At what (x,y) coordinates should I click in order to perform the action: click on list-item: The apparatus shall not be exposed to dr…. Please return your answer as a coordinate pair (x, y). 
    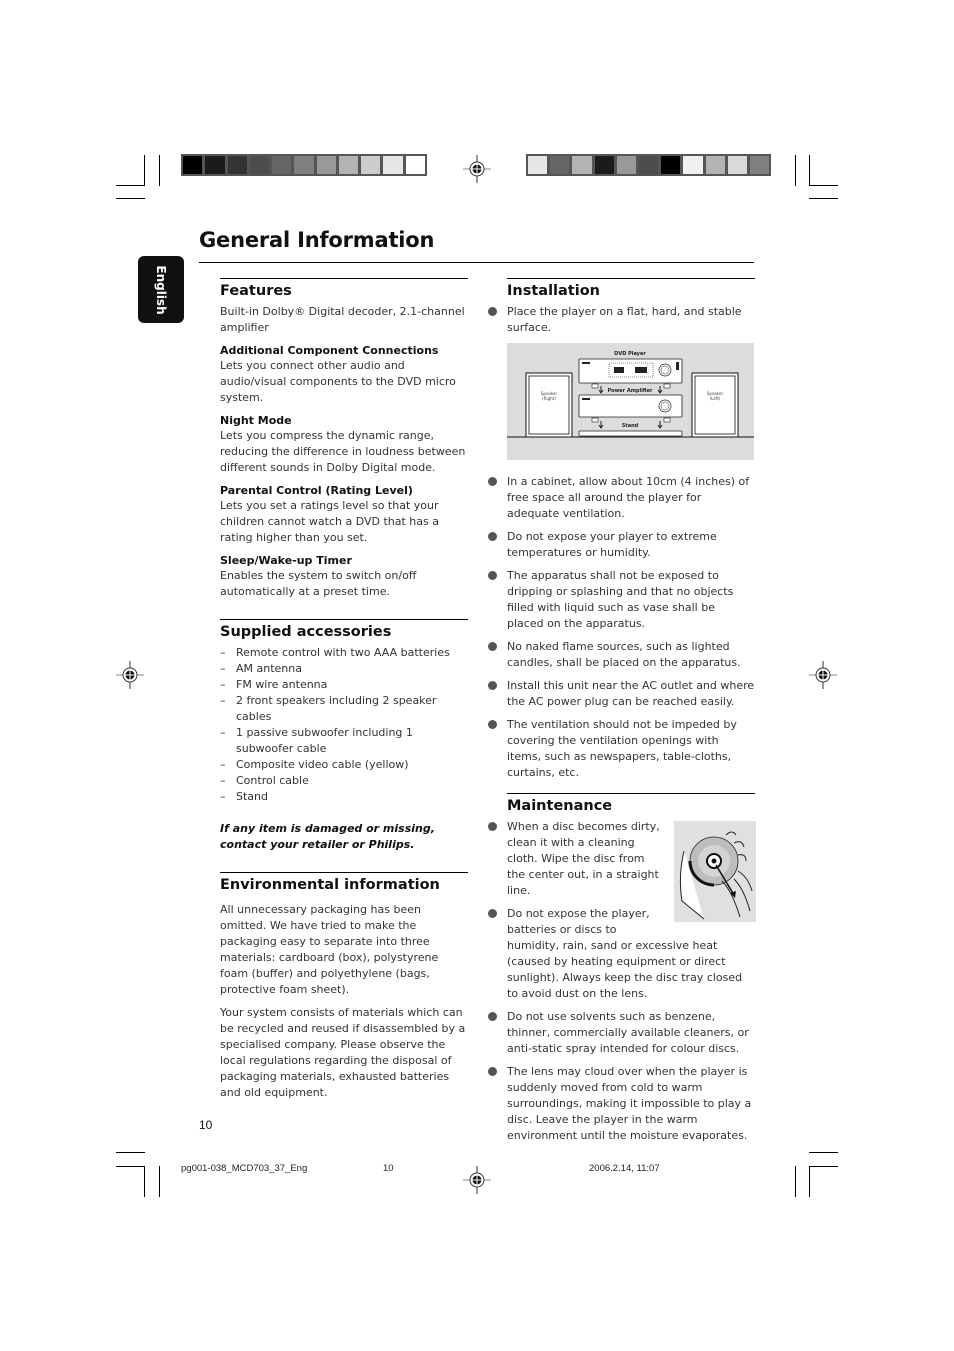
    Looking at the image, I should click on (621, 600).